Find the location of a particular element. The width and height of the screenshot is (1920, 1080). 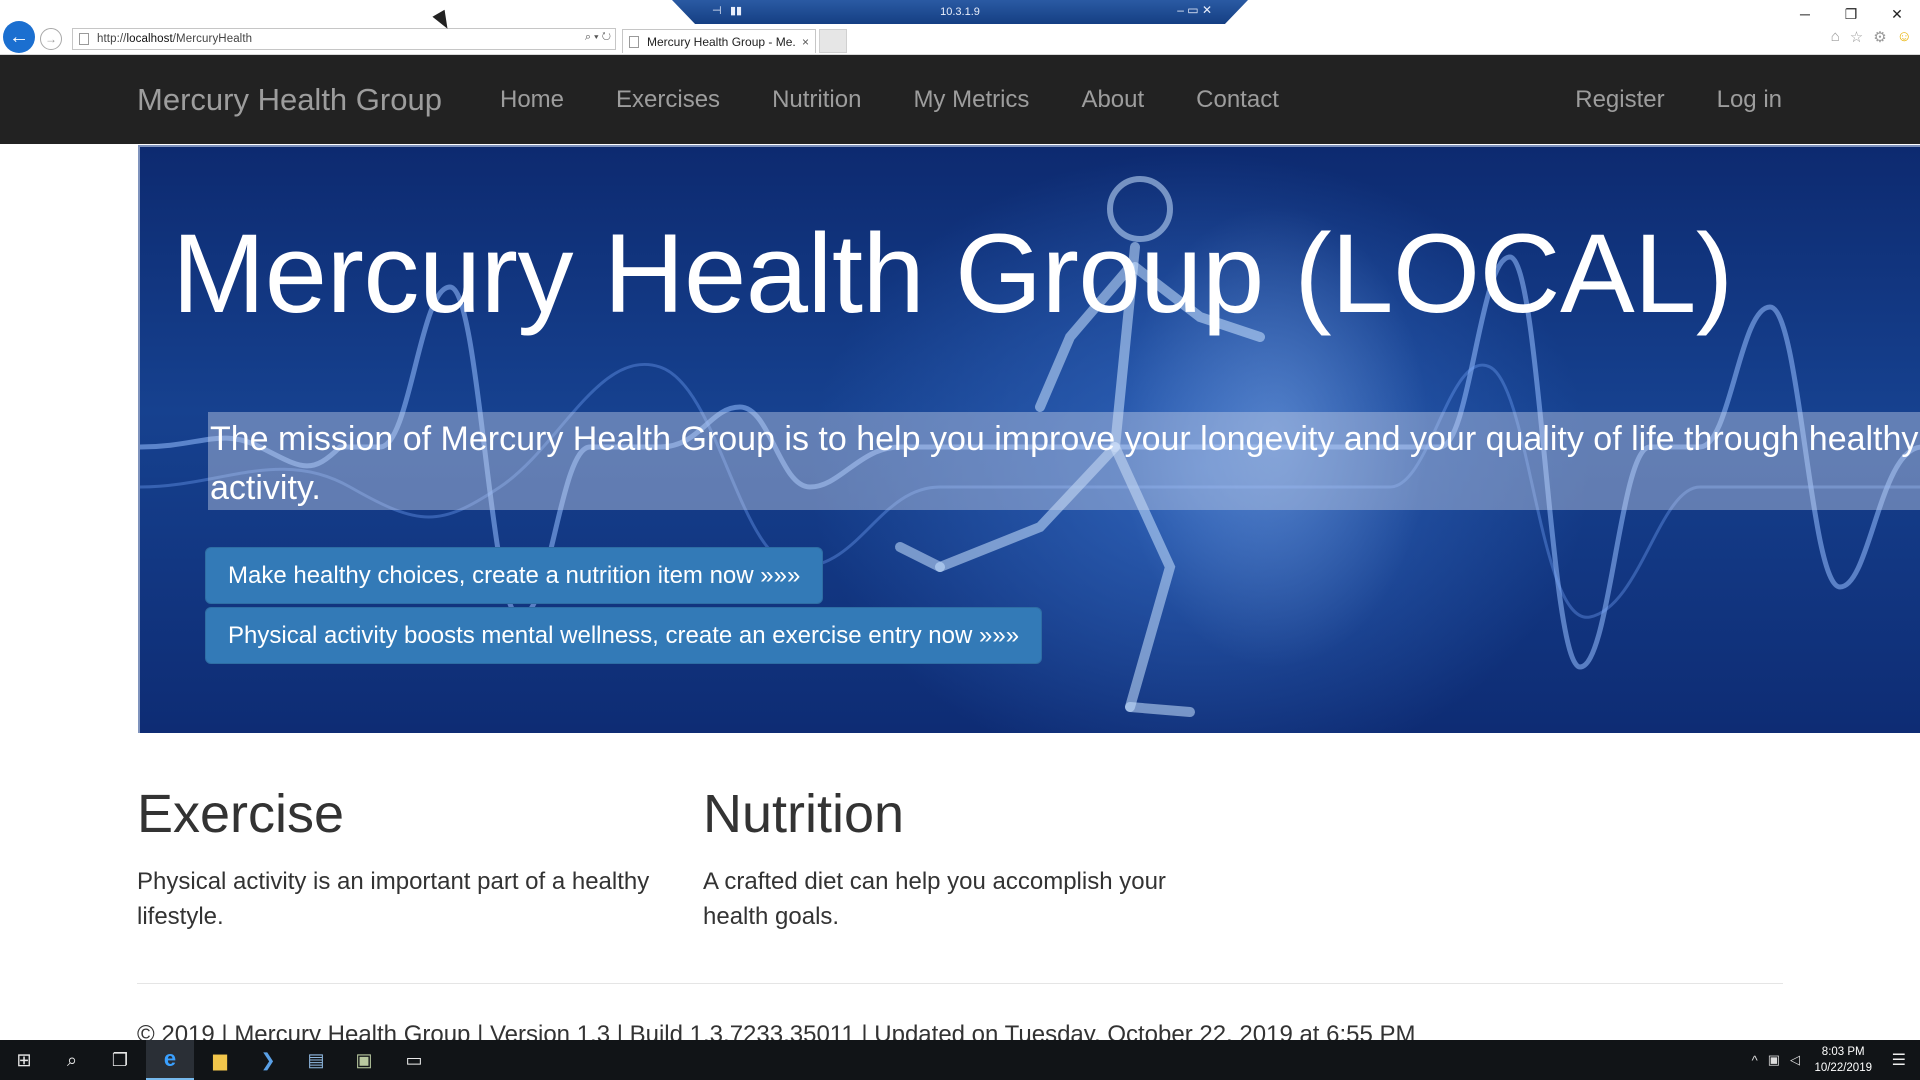

exercise-heading: Exercise is located at coordinates (241, 814).